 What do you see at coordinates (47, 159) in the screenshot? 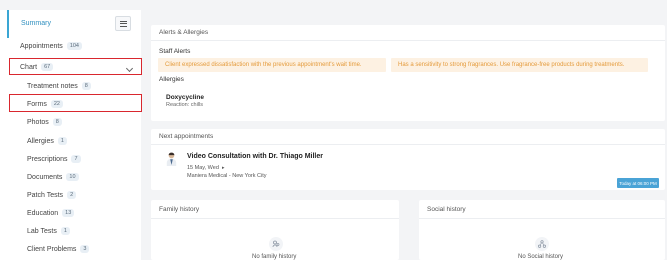
I see `sidebar-item-label: Prescriptions` at bounding box center [47, 159].